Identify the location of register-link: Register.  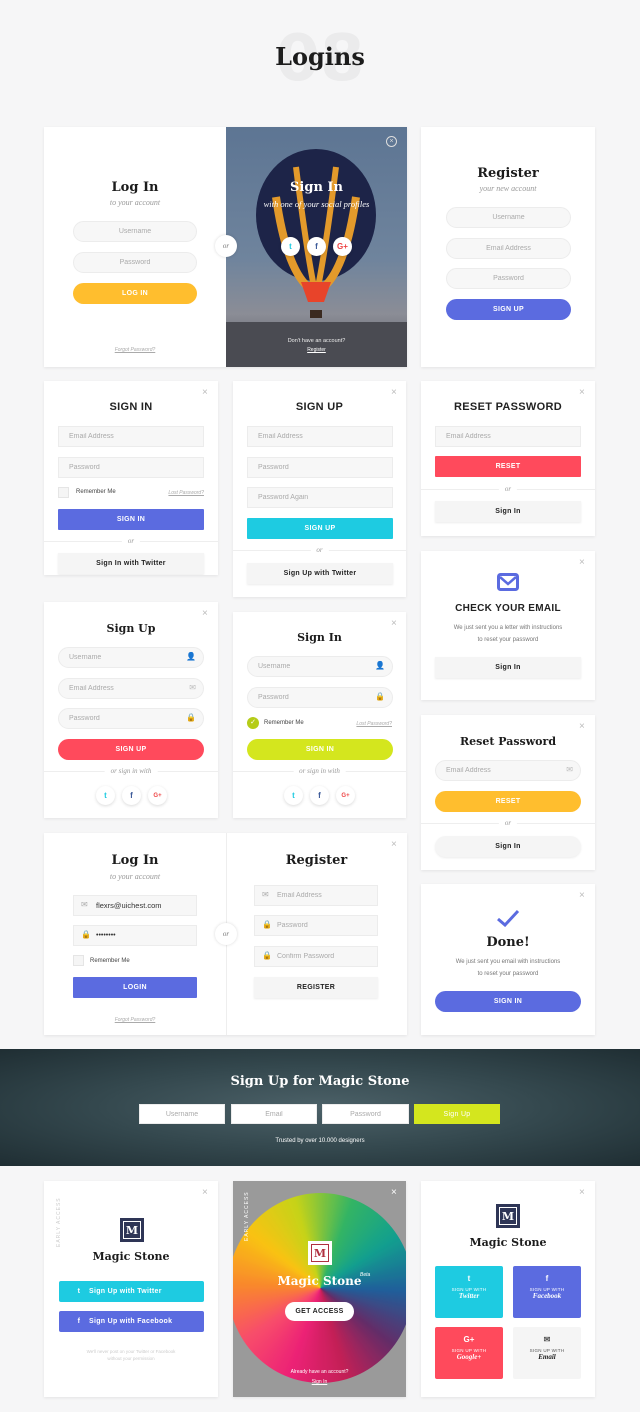
(316, 350).